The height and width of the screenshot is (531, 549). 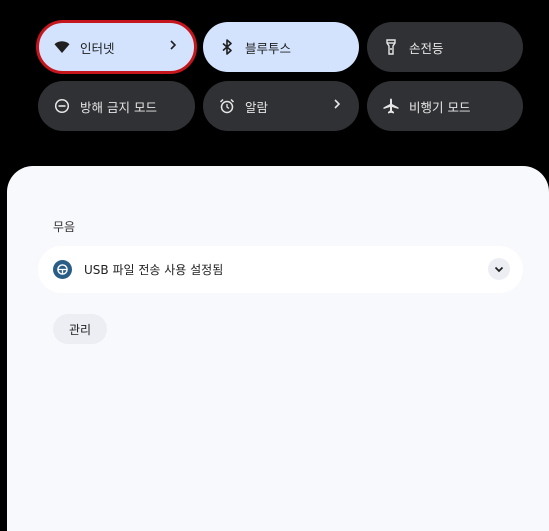 I want to click on wifi-icon, so click(x=62, y=47).